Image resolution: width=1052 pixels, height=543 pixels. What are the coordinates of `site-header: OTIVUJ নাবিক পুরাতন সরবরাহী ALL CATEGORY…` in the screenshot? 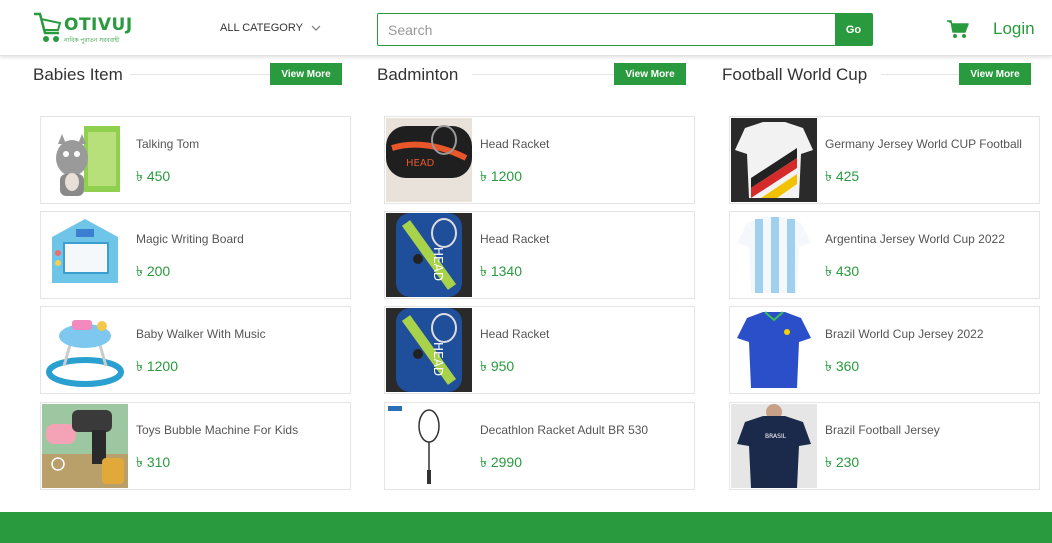 It's located at (526, 28).